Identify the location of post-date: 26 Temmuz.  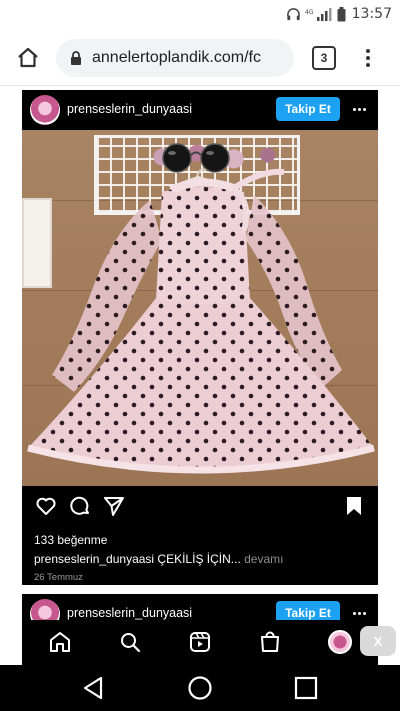
(58, 577).